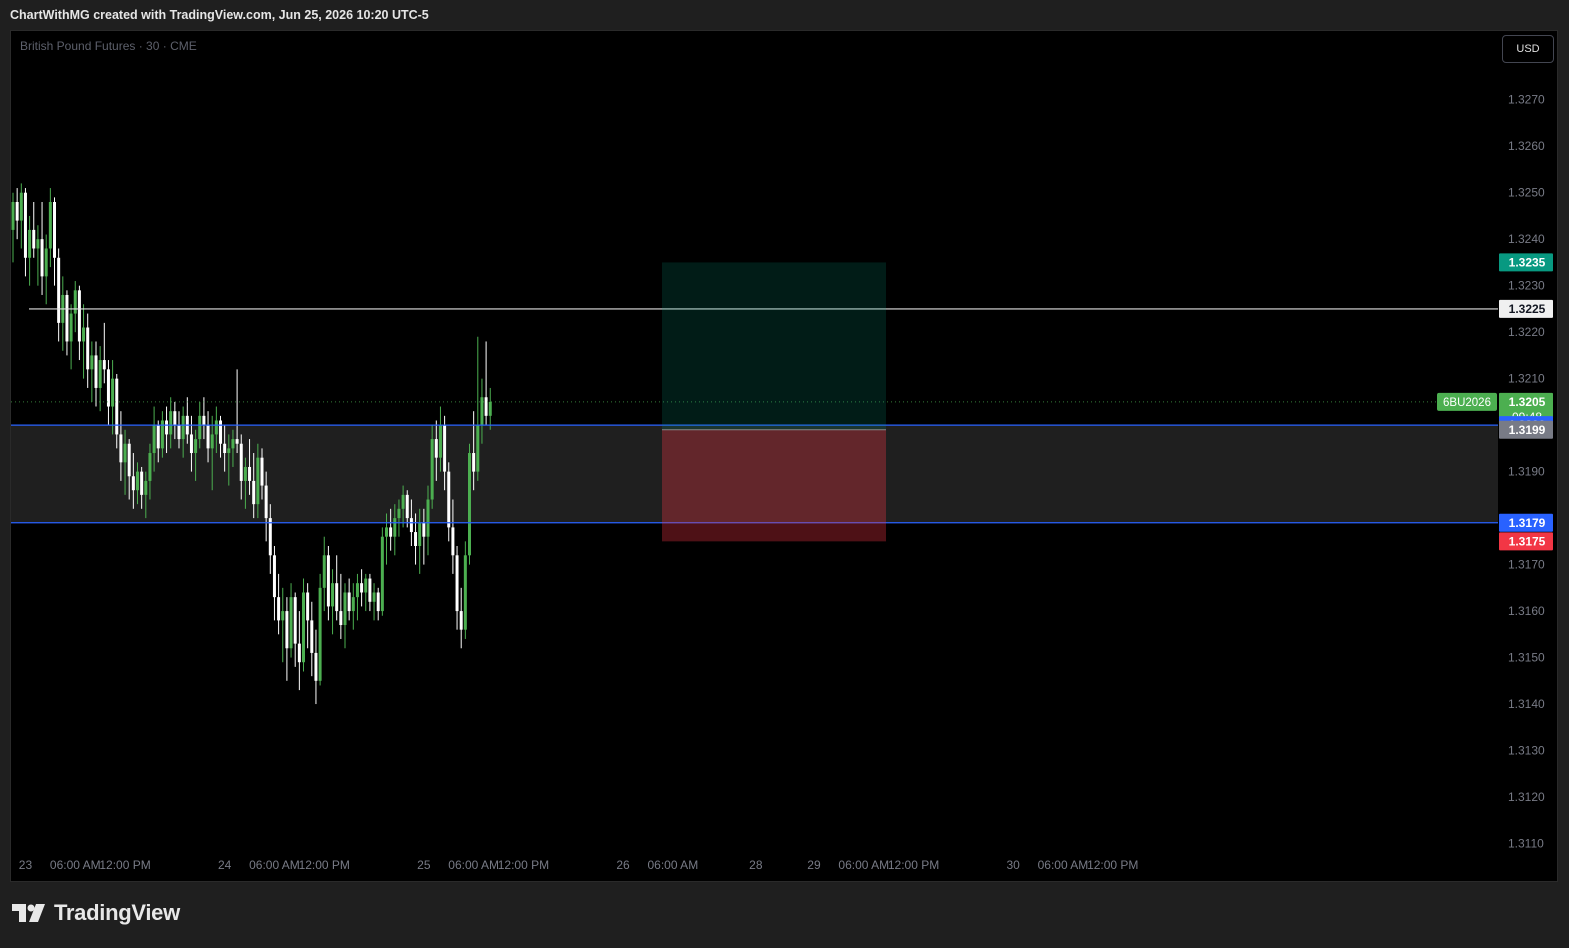 The image size is (1569, 948). Describe the element at coordinates (1526, 146) in the screenshot. I see `y-tick-label: 1.3260` at that location.